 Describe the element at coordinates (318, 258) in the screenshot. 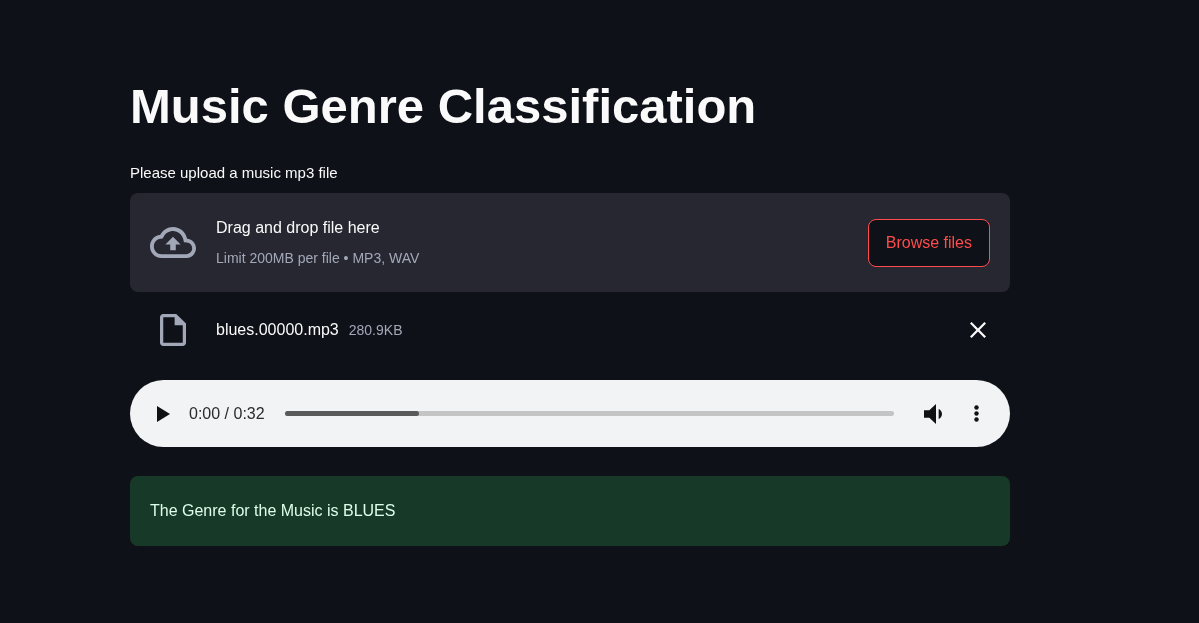

I see `file-limit-text: Limit 200MB per file • MP3, WAV` at that location.